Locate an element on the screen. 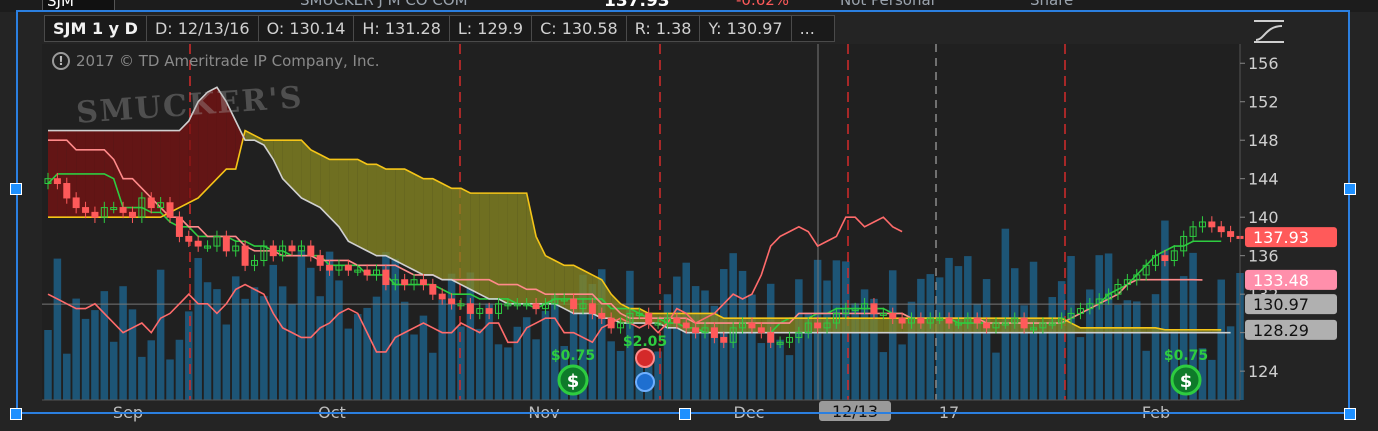 The height and width of the screenshot is (431, 1378). resize-handle-right is located at coordinates (1350, 189).